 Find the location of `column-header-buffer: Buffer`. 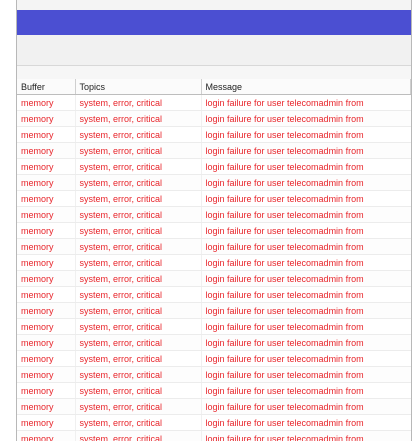

column-header-buffer: Buffer is located at coordinates (46, 87).